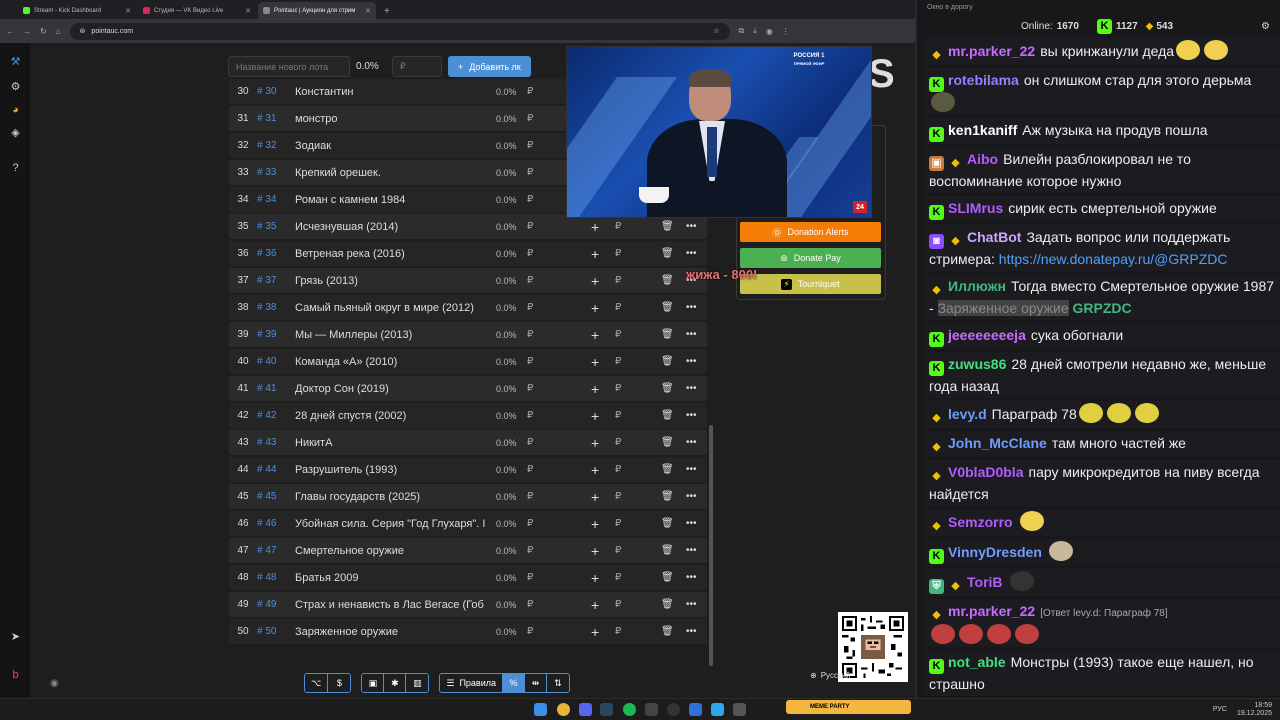  I want to click on lot-name: Самый пьяный округ в мире (2012), so click(392, 308).